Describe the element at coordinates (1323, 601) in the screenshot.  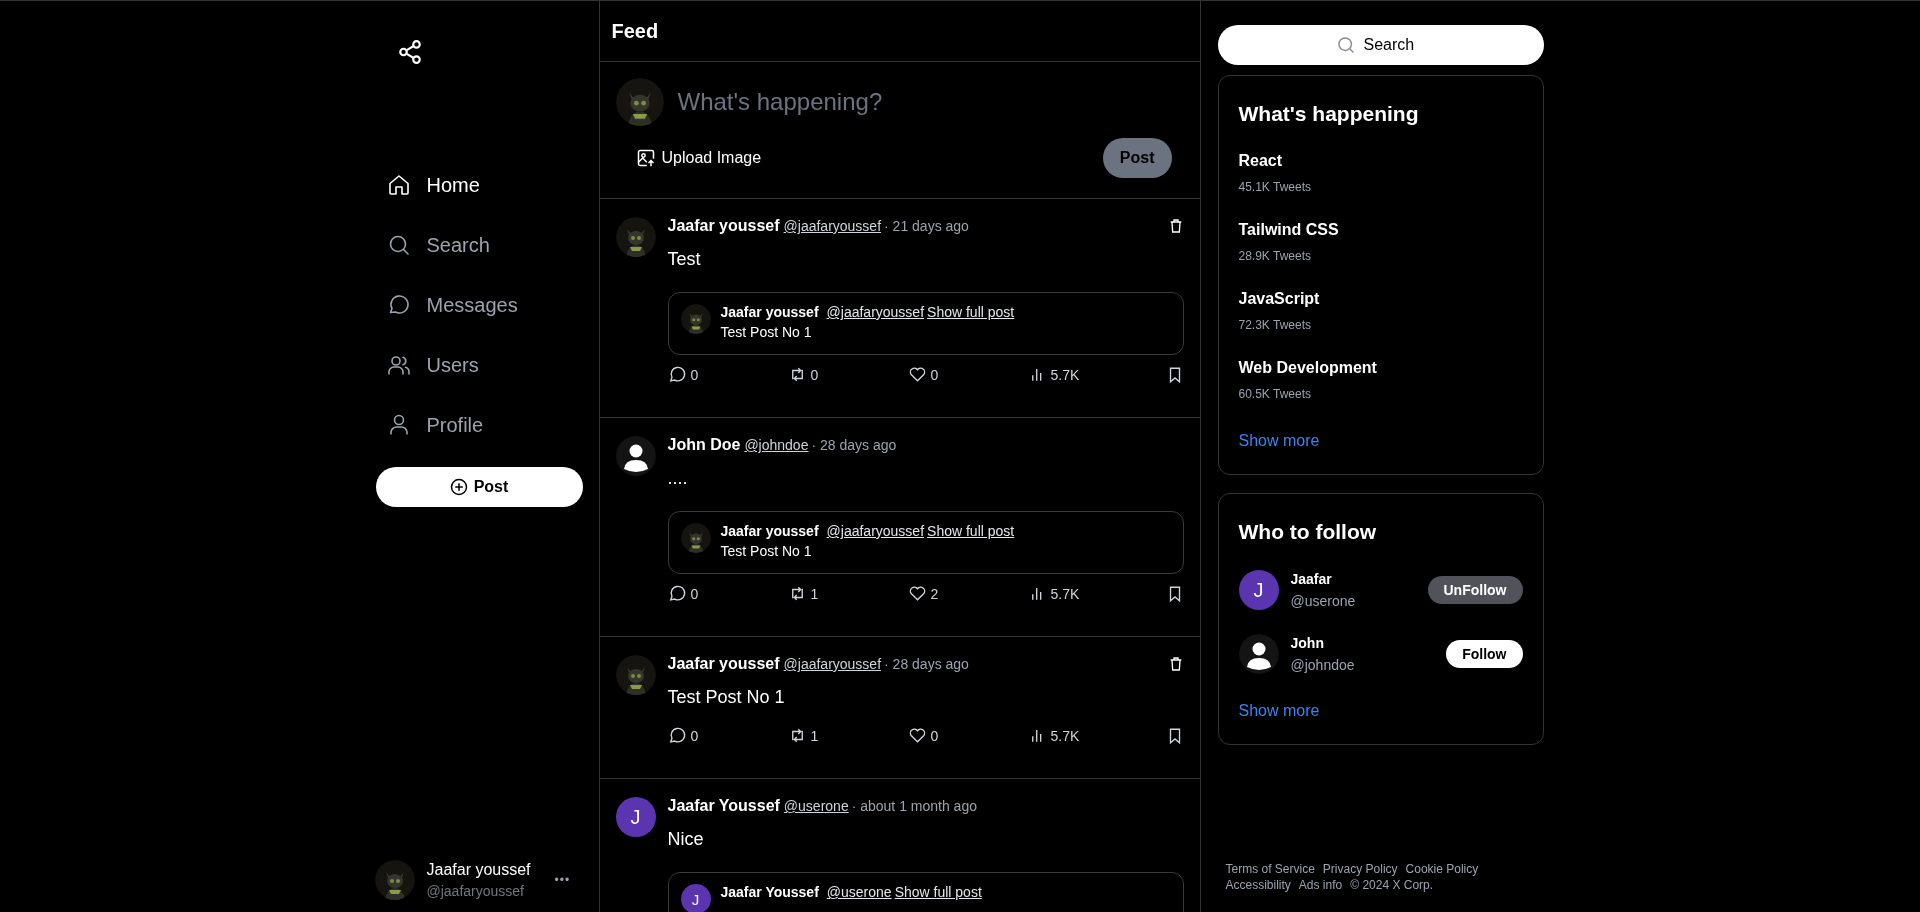
I see `user-handle: @userone` at that location.